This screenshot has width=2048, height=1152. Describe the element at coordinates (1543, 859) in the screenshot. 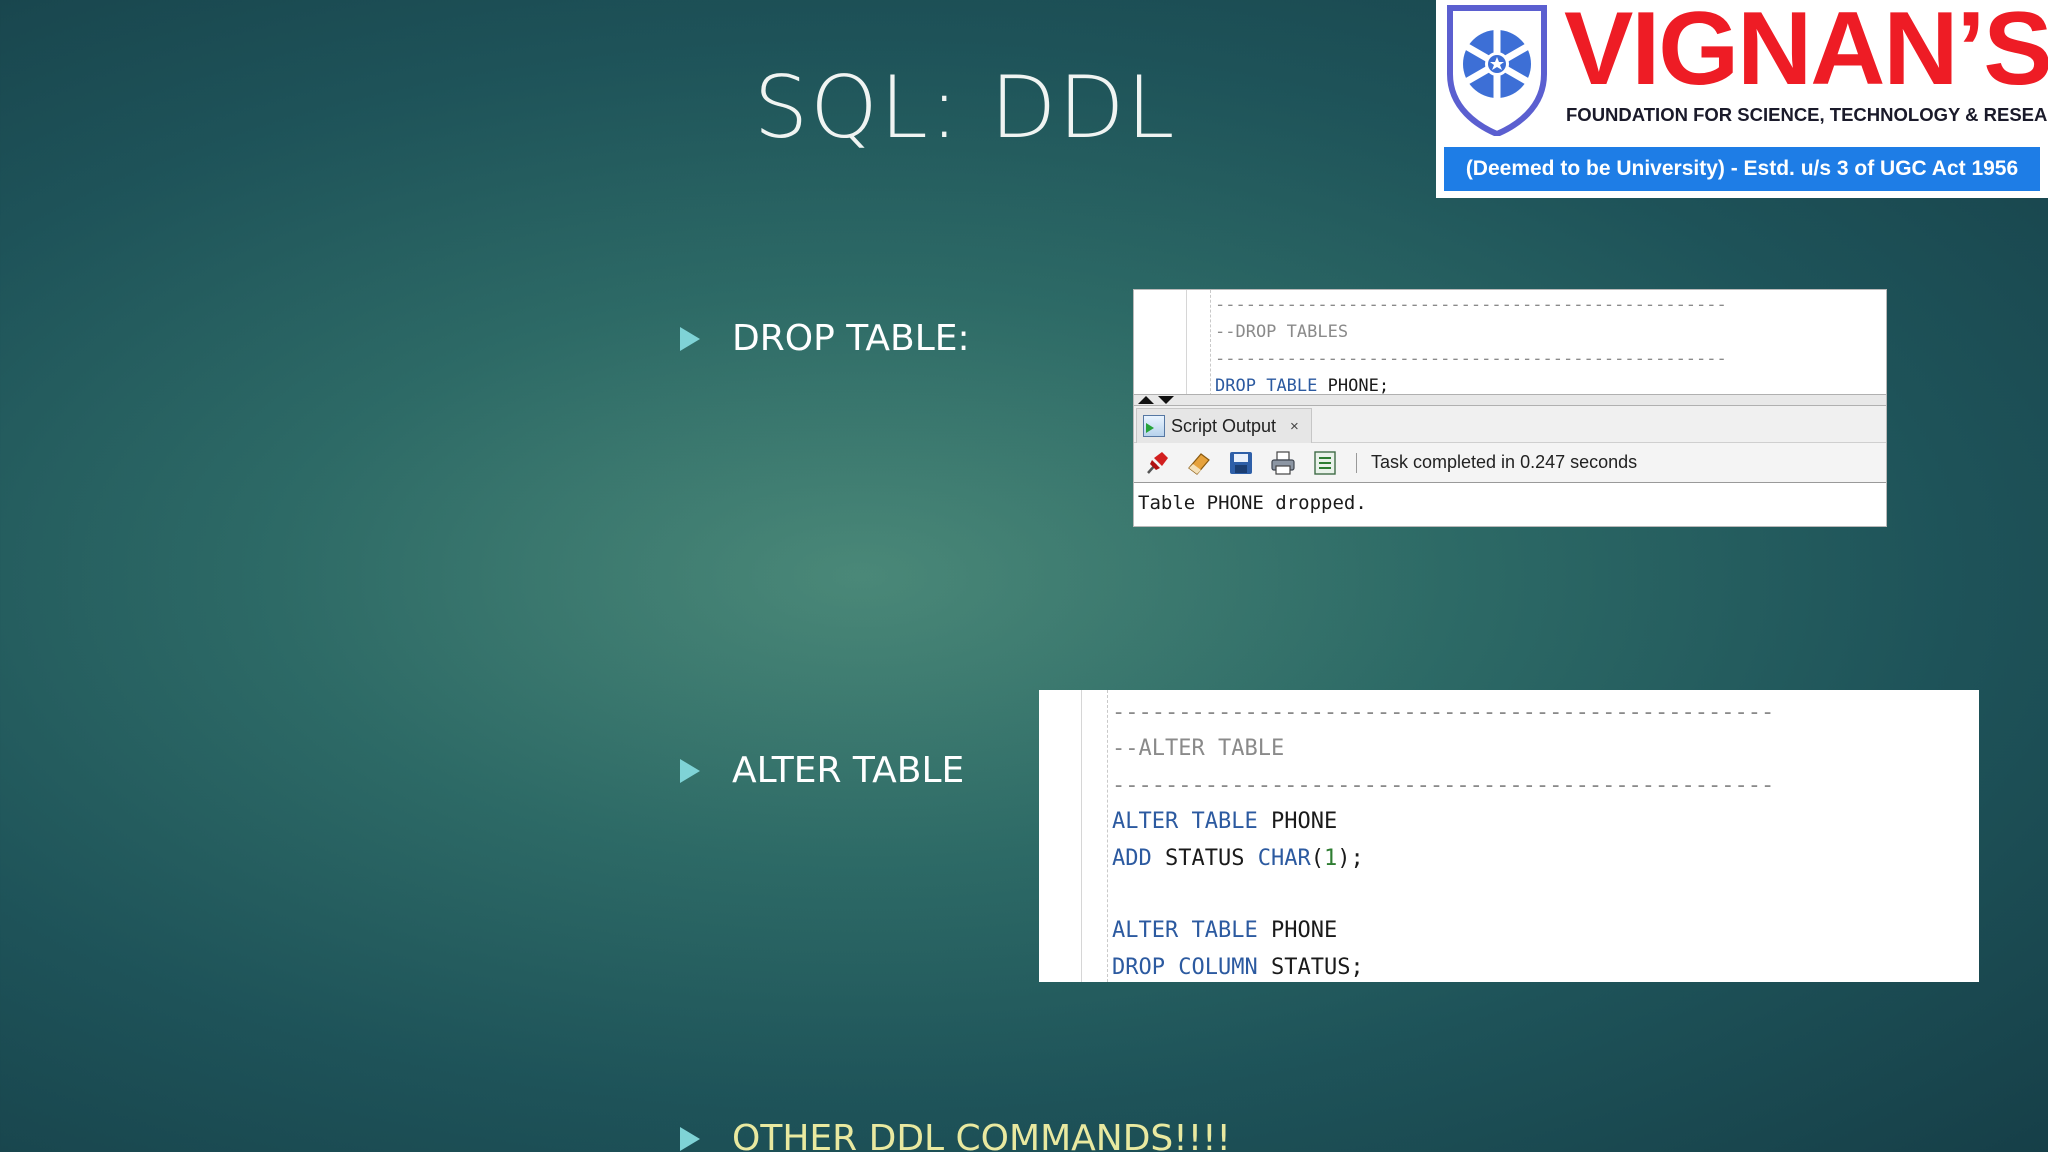

I see `statement-line: ADD STATUS CHAR(1);` at that location.